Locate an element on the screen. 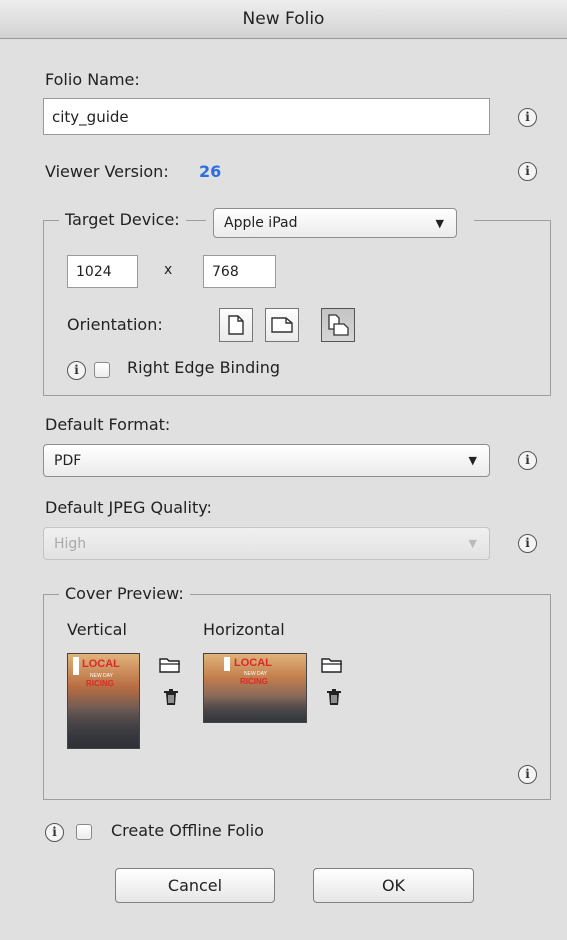  portrait-orientation-button is located at coordinates (236, 325).